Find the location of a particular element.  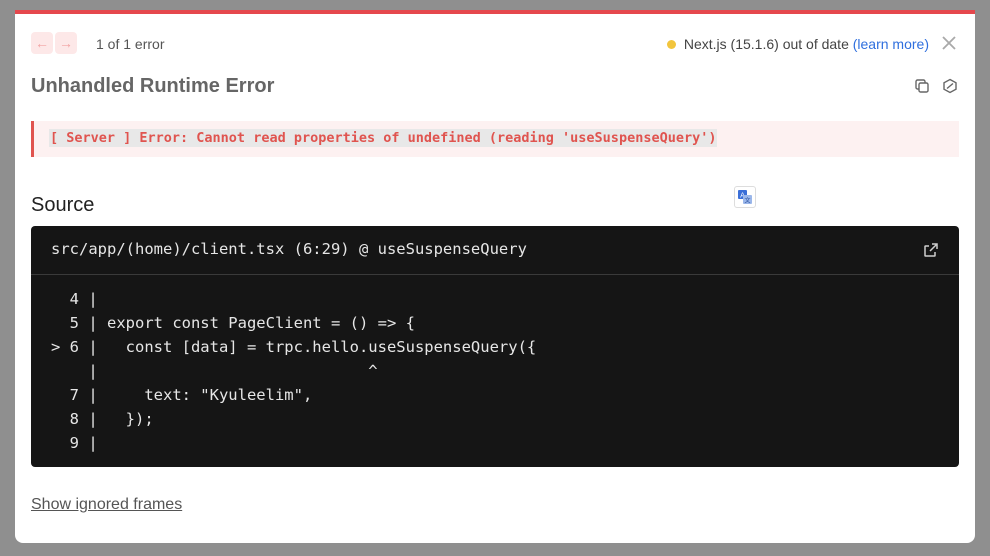

arrow-right-icon: → is located at coordinates (66, 43).